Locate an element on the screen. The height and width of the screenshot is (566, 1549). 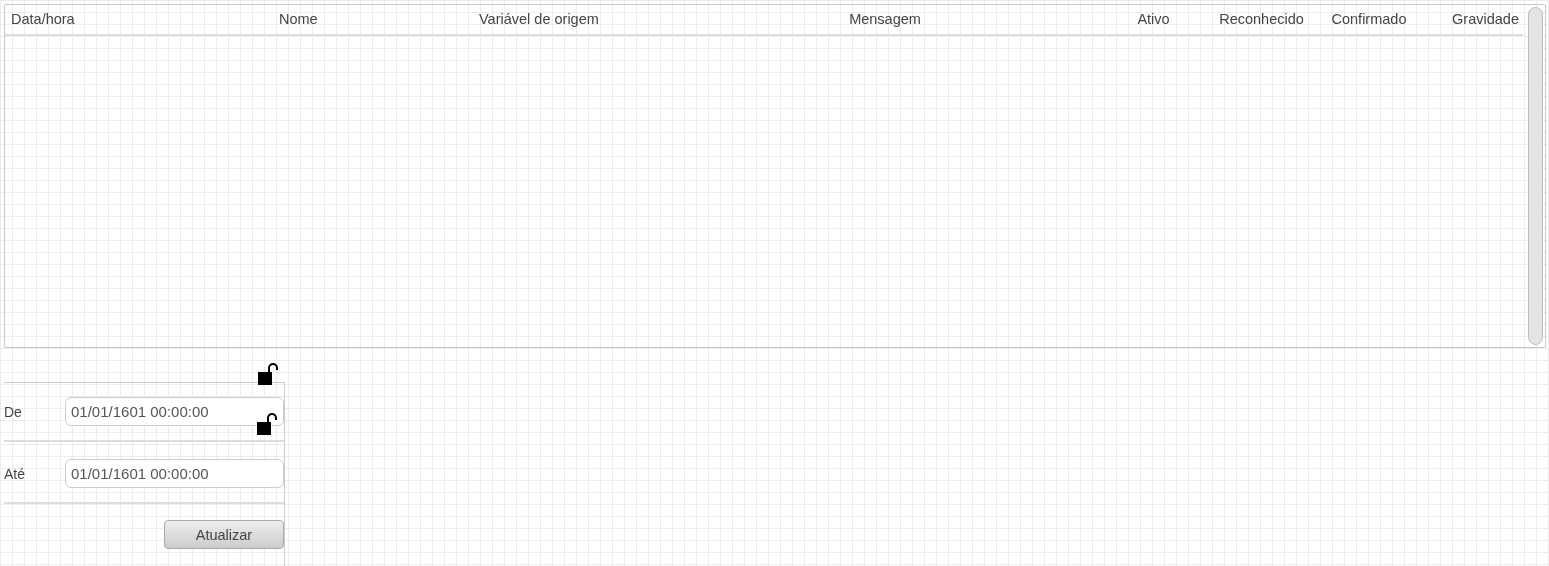
column-header: Variável de origem is located at coordinates (571, 19).